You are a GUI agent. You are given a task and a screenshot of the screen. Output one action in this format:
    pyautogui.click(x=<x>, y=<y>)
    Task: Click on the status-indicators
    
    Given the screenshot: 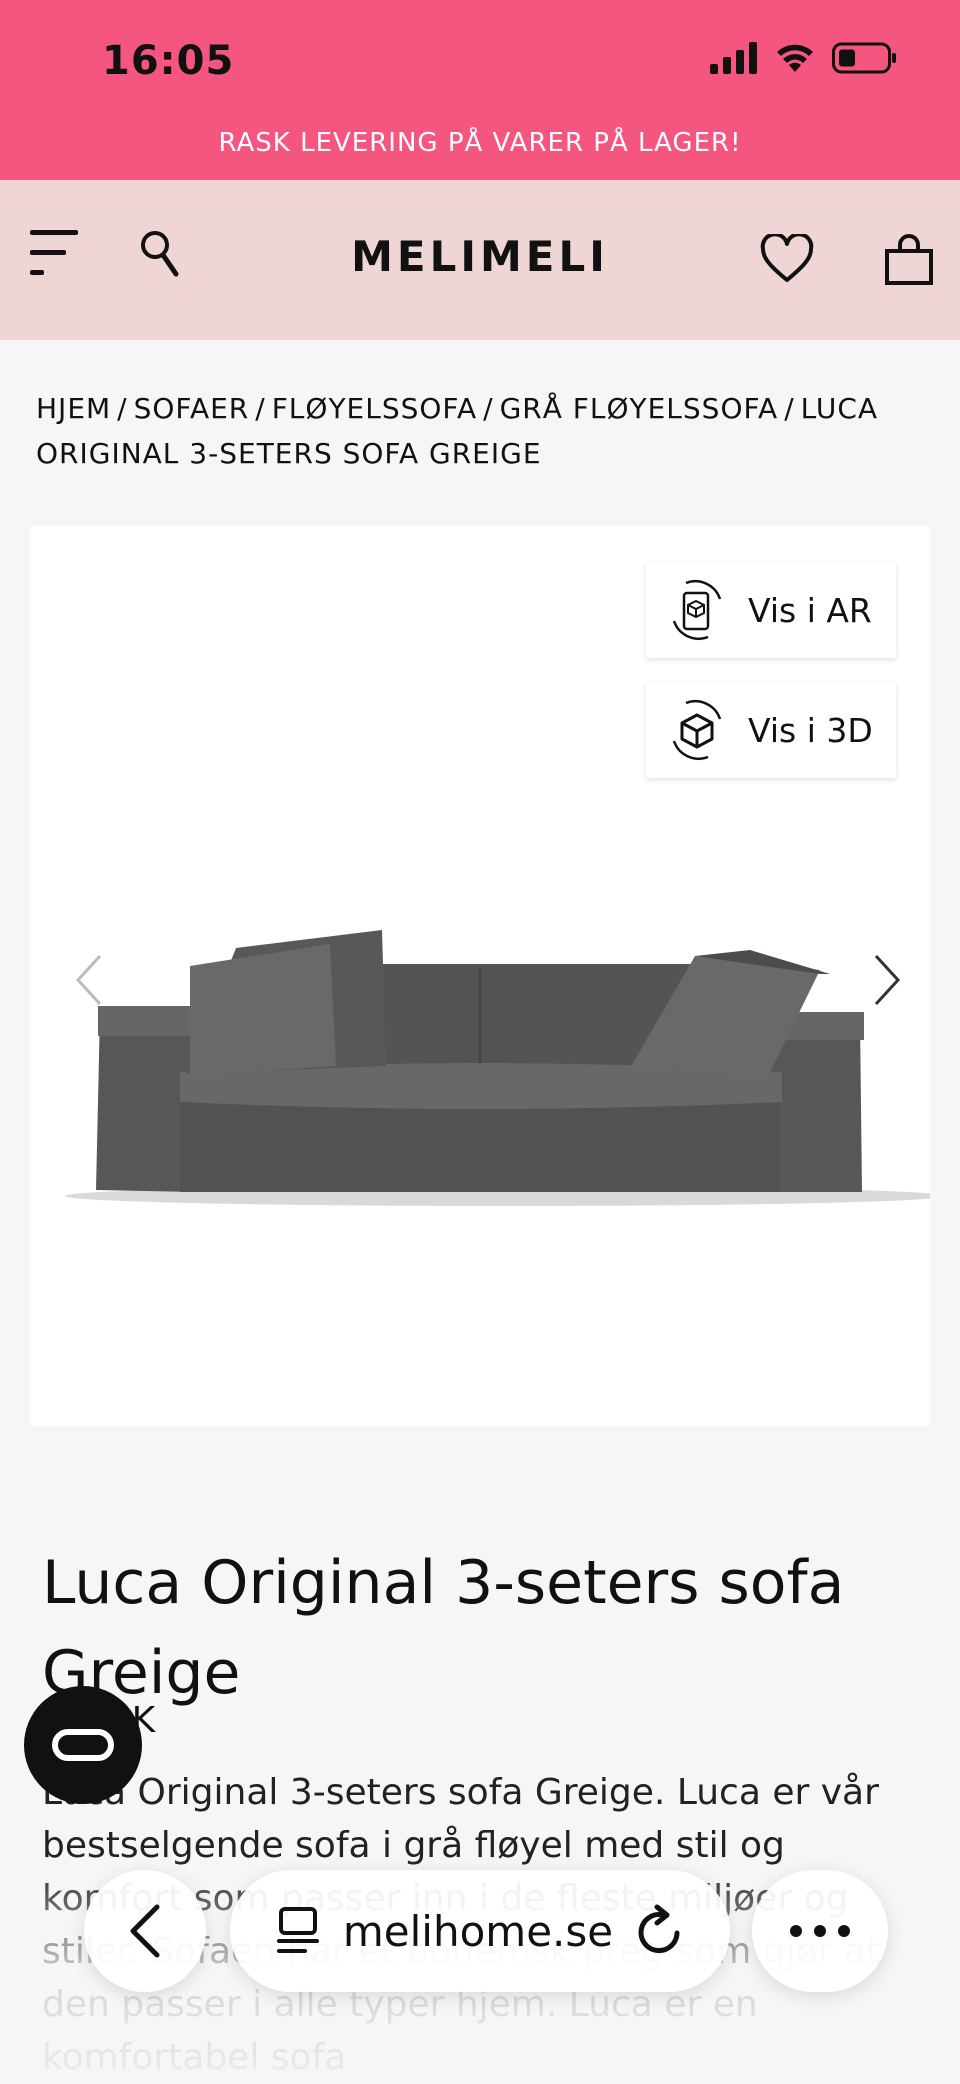 What is the action you would take?
    pyautogui.click(x=804, y=58)
    